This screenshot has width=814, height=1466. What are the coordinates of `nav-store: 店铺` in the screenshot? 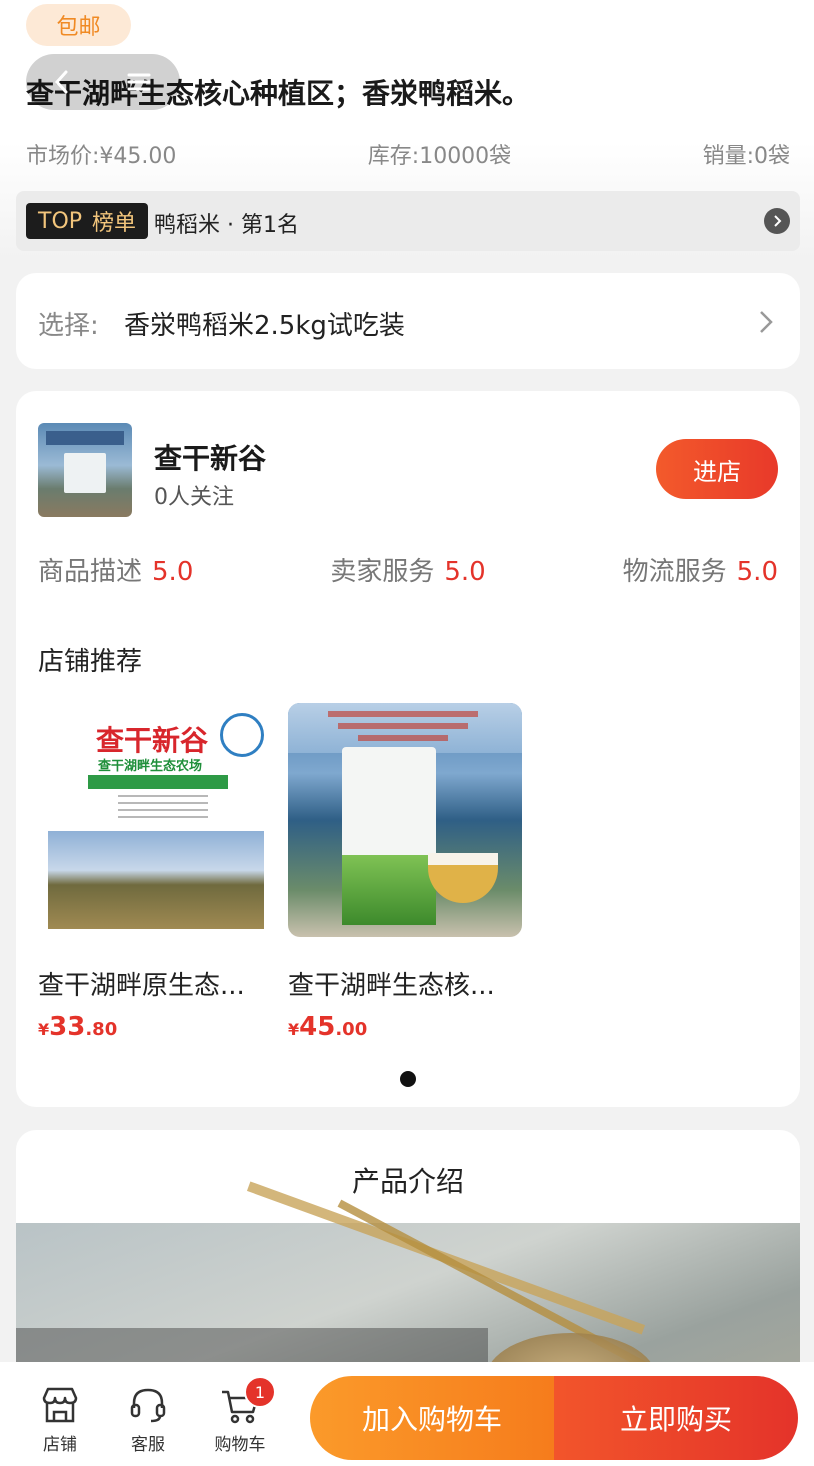 It's located at (60, 1419).